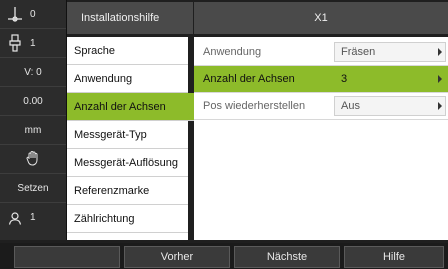 This screenshot has width=448, height=269. Describe the element at coordinates (15, 218) in the screenshot. I see `user-icon` at that location.